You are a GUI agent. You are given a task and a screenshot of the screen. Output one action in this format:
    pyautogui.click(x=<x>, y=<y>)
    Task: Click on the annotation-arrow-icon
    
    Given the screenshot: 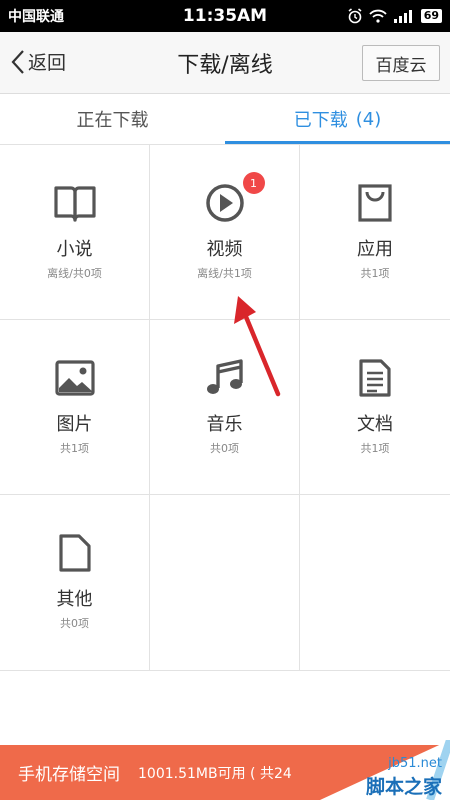 What is the action you would take?
    pyautogui.click(x=257, y=346)
    